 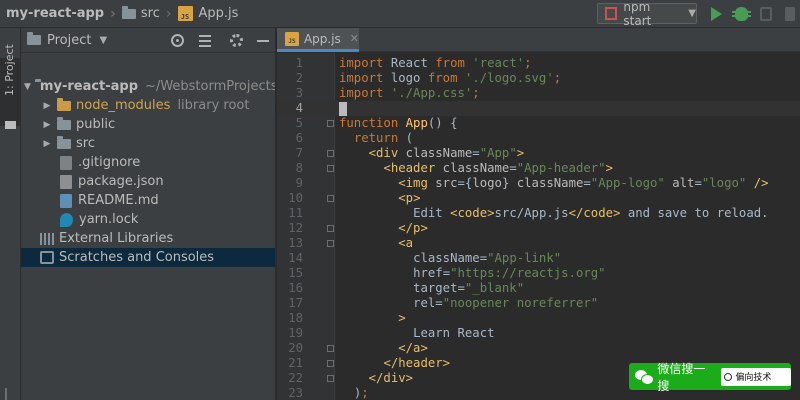 What do you see at coordinates (207, 14) in the screenshot?
I see `breadcrumb-file: JS App.js` at bounding box center [207, 14].